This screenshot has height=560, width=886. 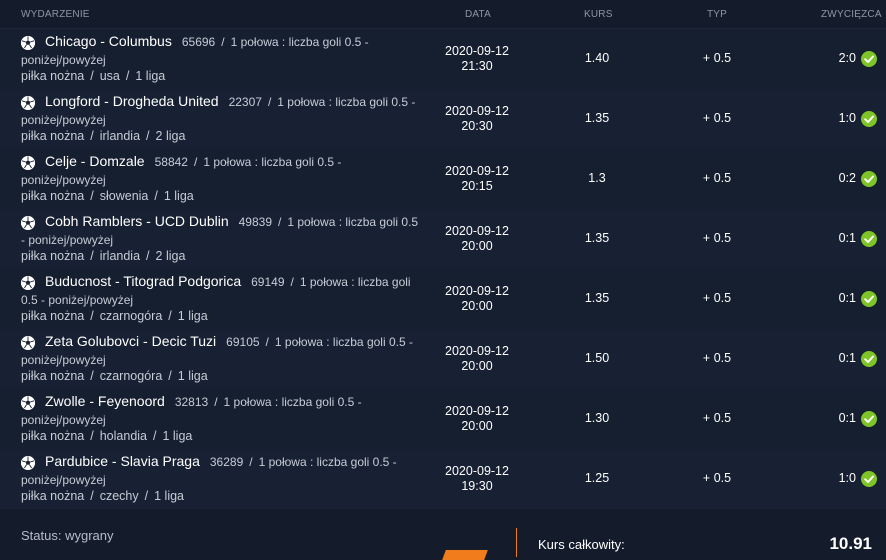 What do you see at coordinates (243, 342) in the screenshot?
I see `event-code: 69105` at bounding box center [243, 342].